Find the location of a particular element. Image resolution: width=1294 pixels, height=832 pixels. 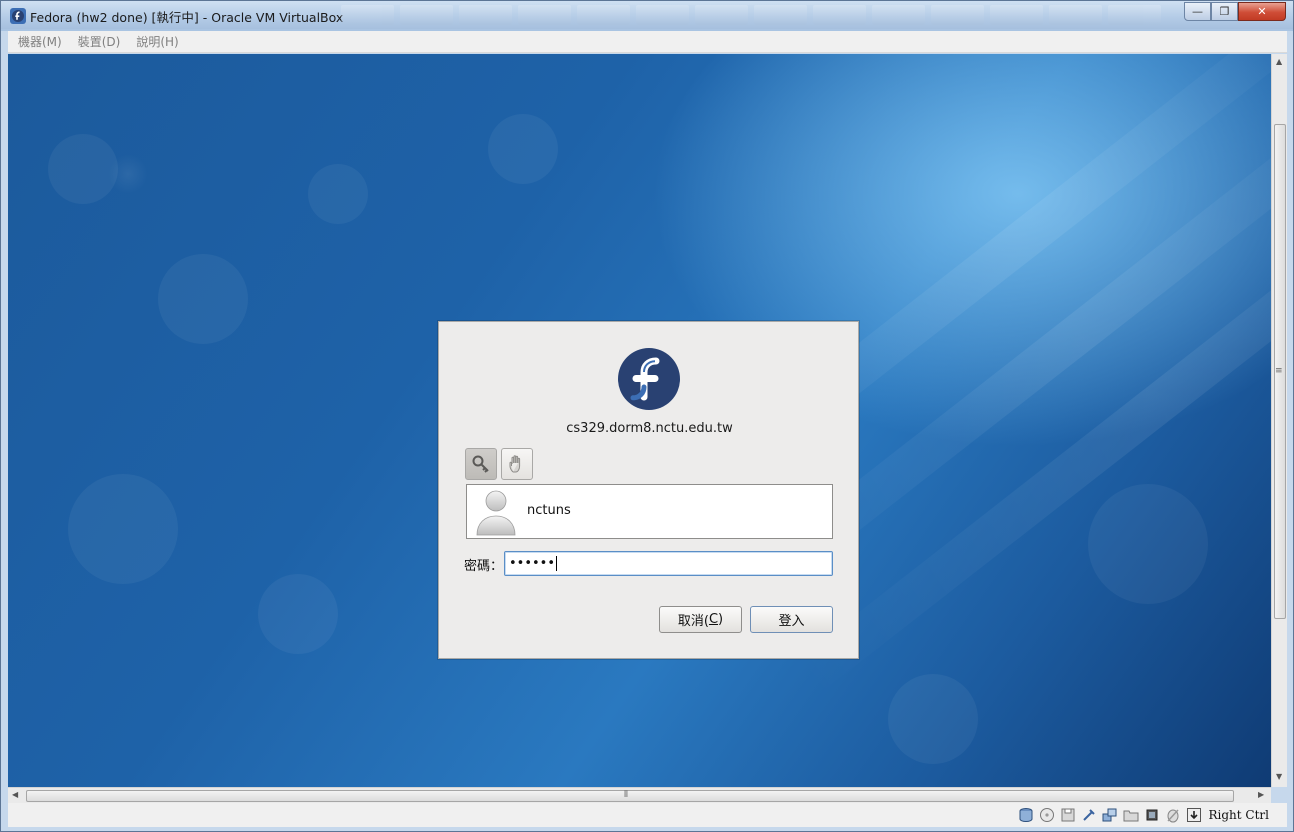

scroll-left-arrow-icon: ◀ is located at coordinates (15, 794).